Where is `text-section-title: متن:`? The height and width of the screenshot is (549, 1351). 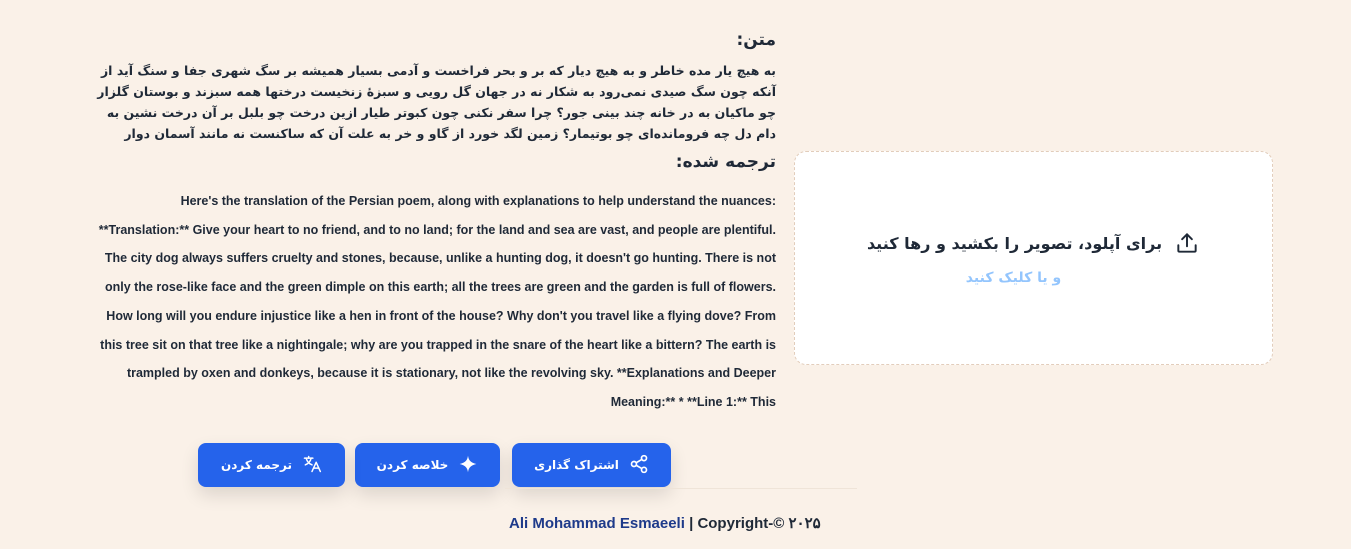
text-section-title: متن: is located at coordinates (756, 40).